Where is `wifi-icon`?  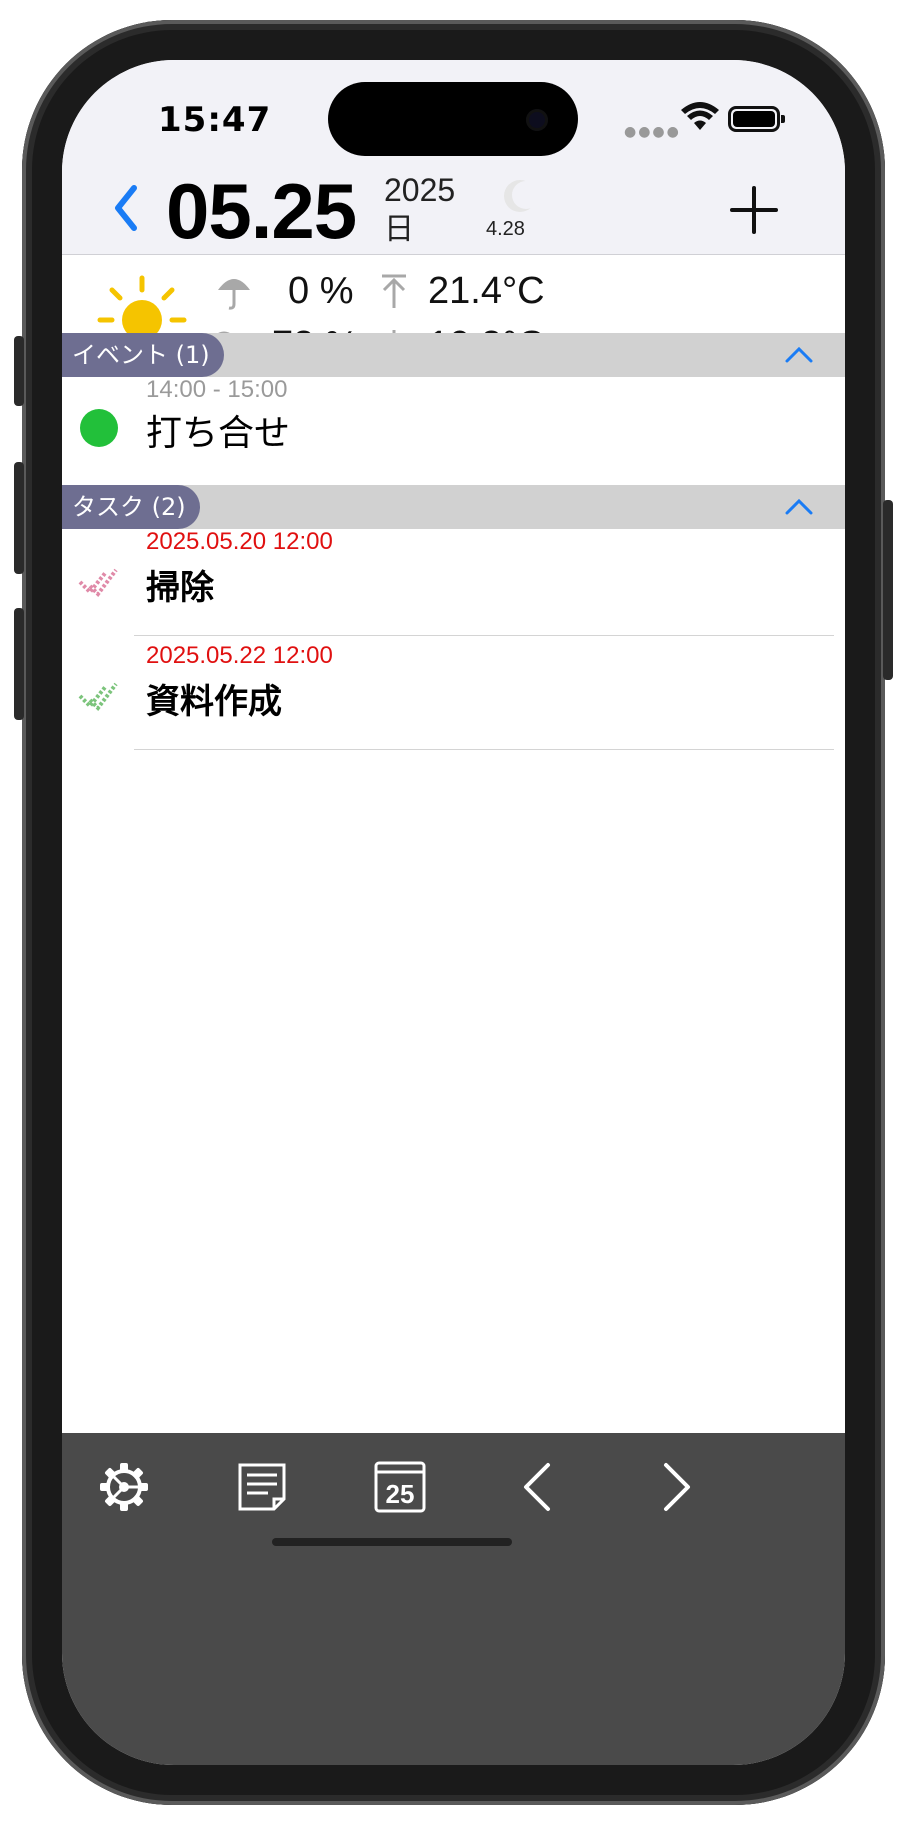
wifi-icon is located at coordinates (700, 116).